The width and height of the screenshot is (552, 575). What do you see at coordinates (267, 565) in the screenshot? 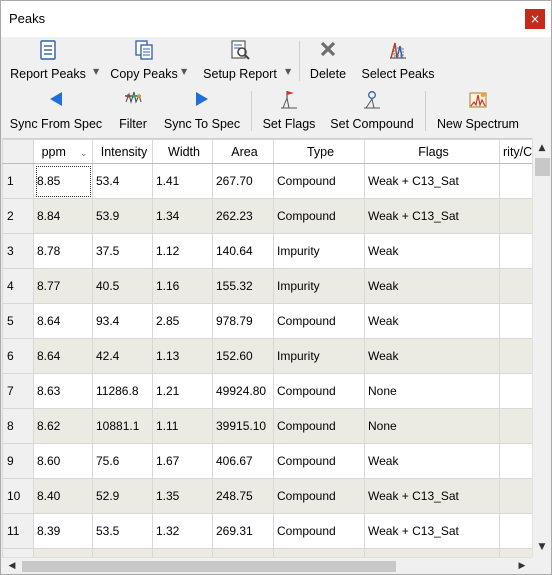
I see `horizontal-scrollbar: ◀ ▶` at bounding box center [267, 565].